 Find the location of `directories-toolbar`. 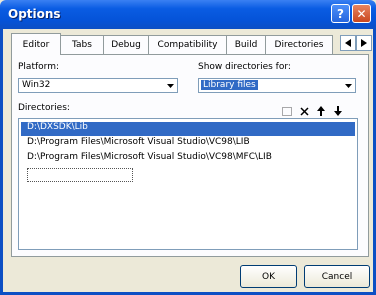

directories-toolbar is located at coordinates (311, 111).